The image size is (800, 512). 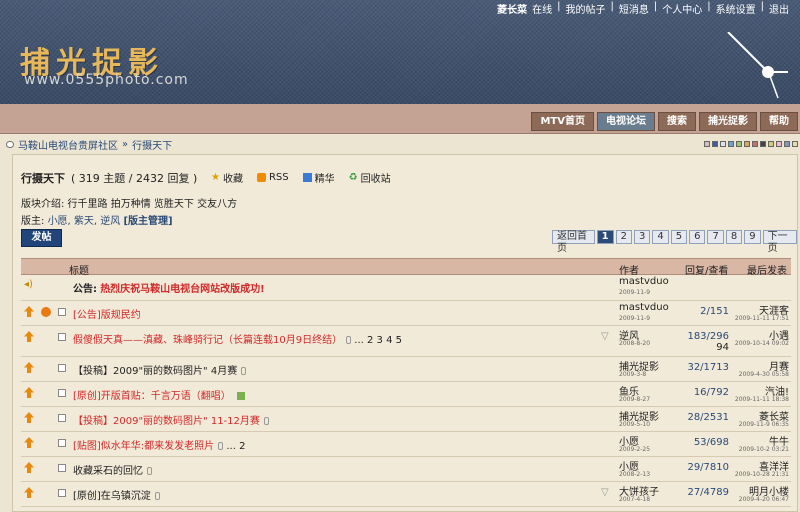 I want to click on thread-title: [公告]版规民约, so click(x=107, y=313).